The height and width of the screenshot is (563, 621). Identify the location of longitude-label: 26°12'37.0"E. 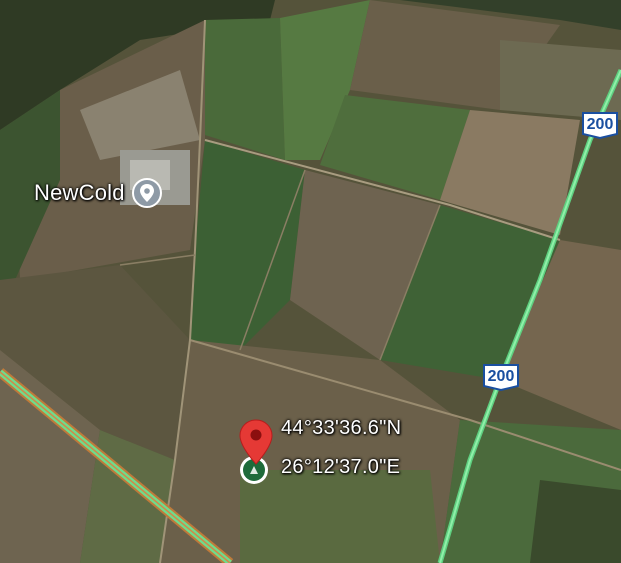
(341, 467).